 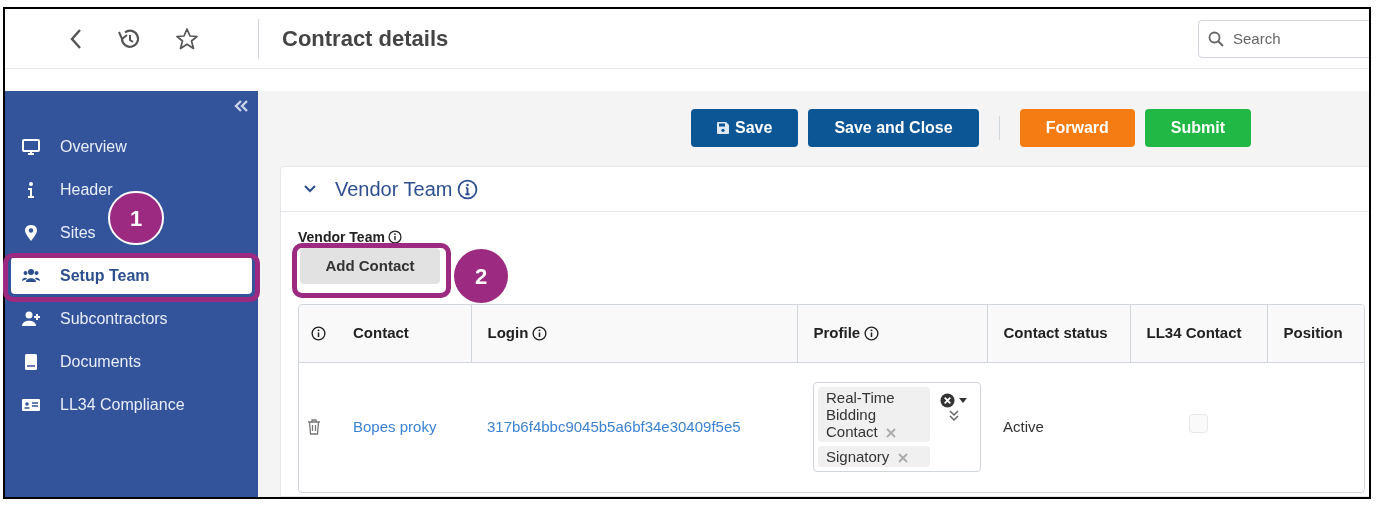 I want to click on location-pin-icon, so click(x=31, y=232).